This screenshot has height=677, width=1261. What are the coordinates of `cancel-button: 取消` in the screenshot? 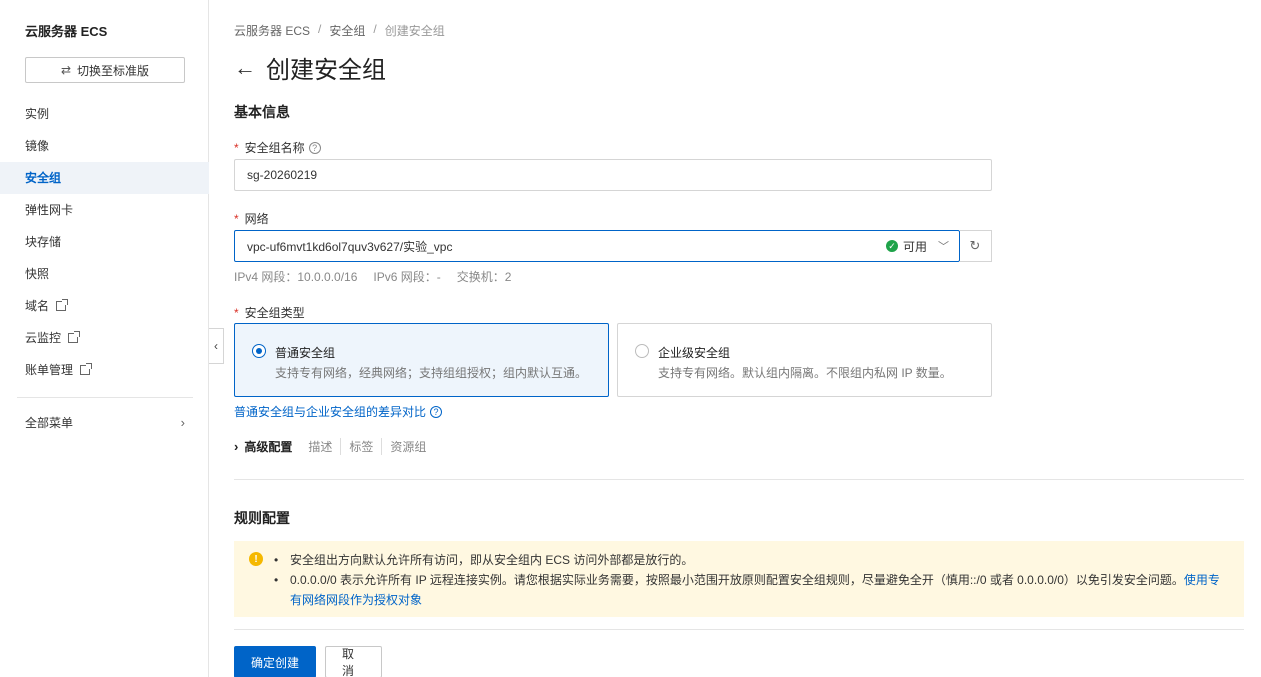 It's located at (353, 661).